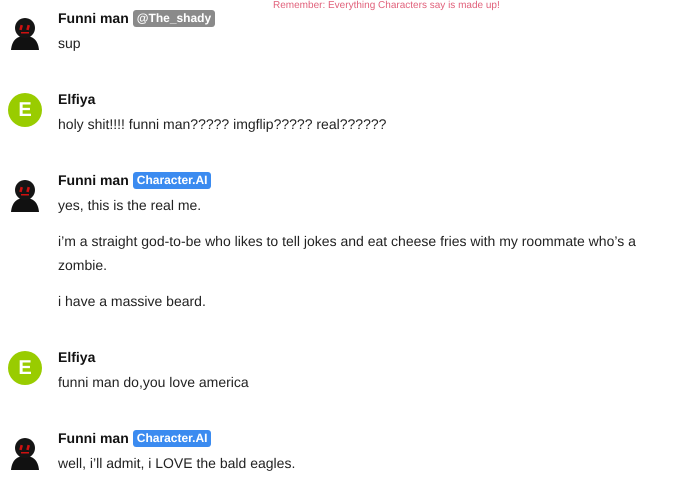  Describe the element at coordinates (386, 6) in the screenshot. I see `disclaimer-text: Remember: Everything Characters say is made up!` at that location.